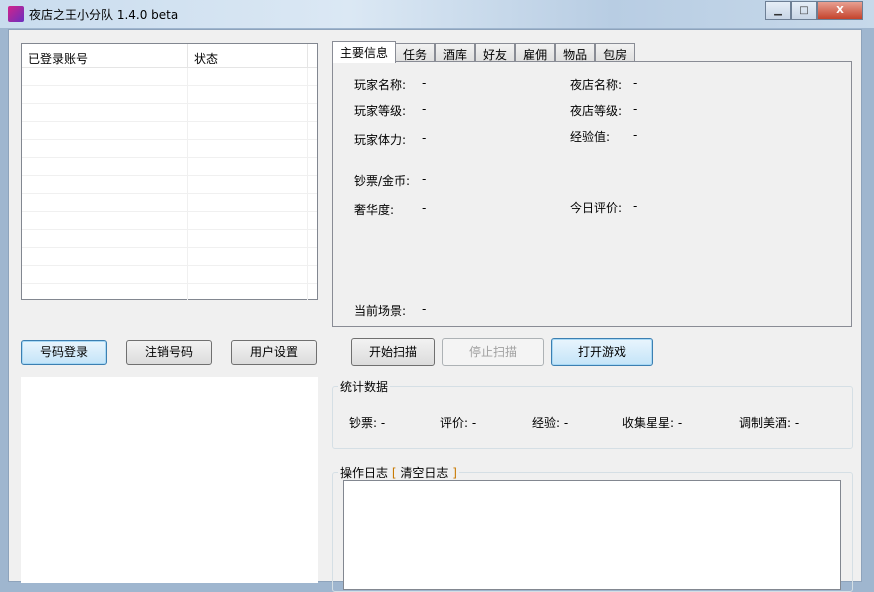  I want to click on bracket-close: ], so click(454, 473).